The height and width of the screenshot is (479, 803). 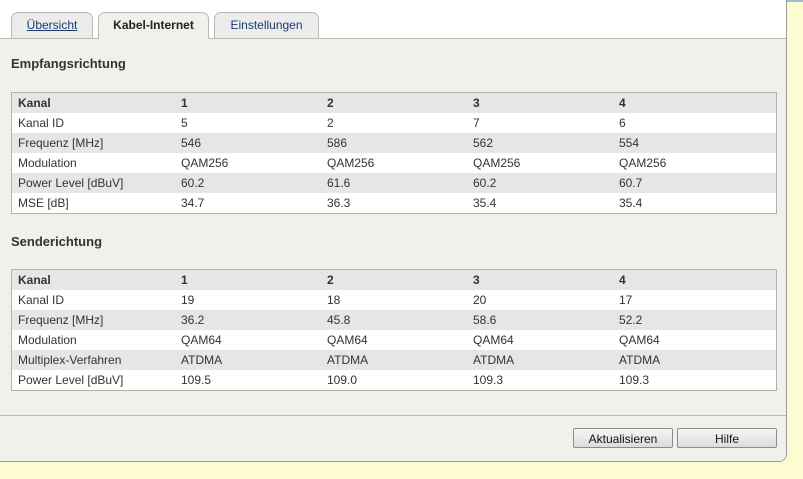 I want to click on table-cell: 52.2, so click(x=631, y=320).